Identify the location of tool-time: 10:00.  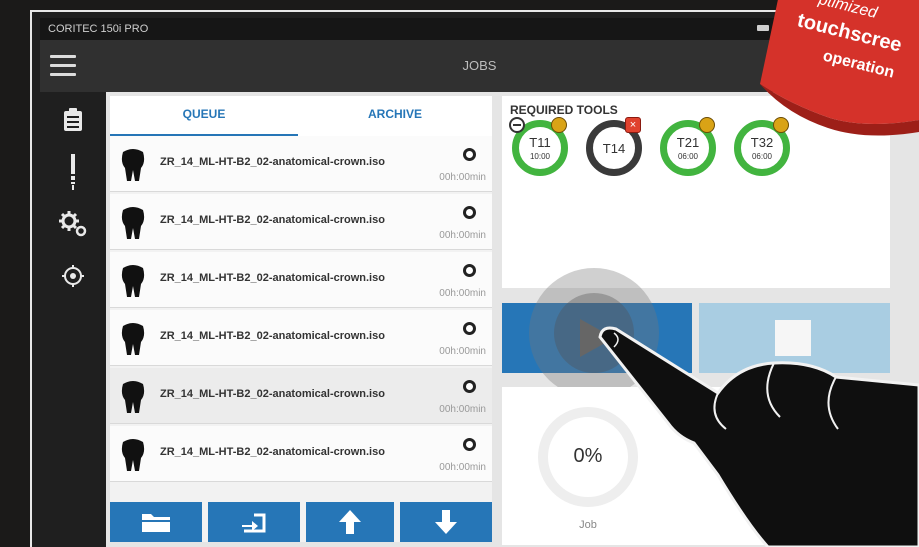
(540, 156).